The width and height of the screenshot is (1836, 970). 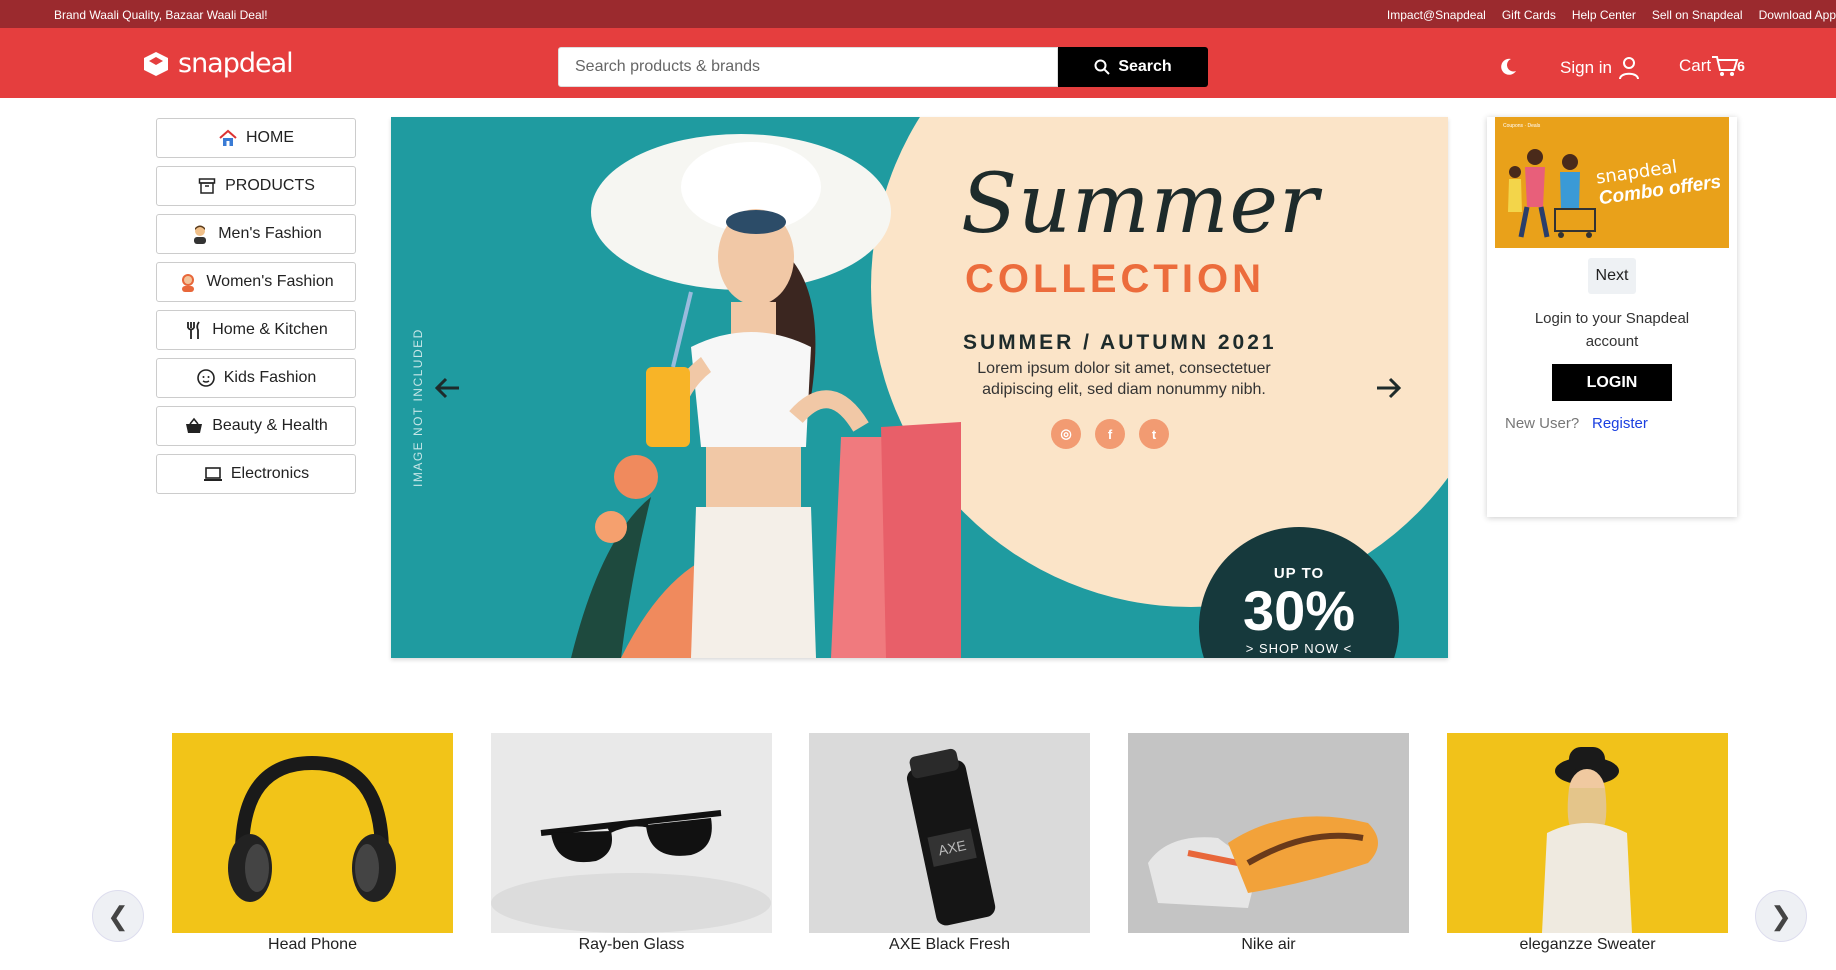 I want to click on banner-season: SUMMER / AUTUMN 2021, so click(x=1120, y=342).